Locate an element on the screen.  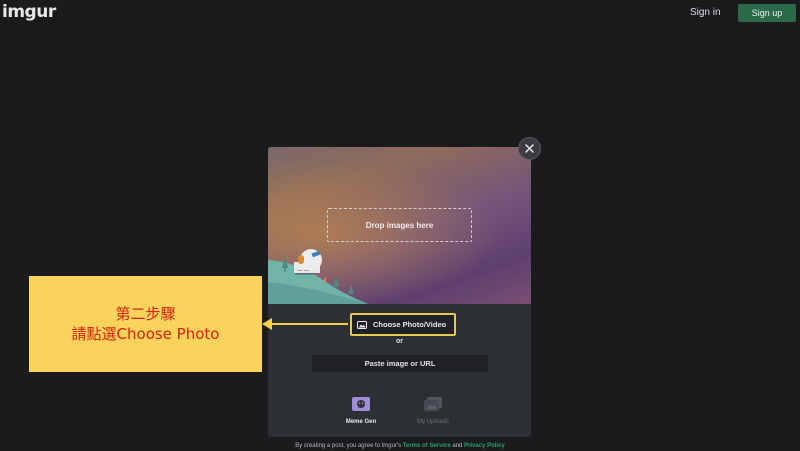
privacy-policy-link: Privacy Policy is located at coordinates (484, 446).